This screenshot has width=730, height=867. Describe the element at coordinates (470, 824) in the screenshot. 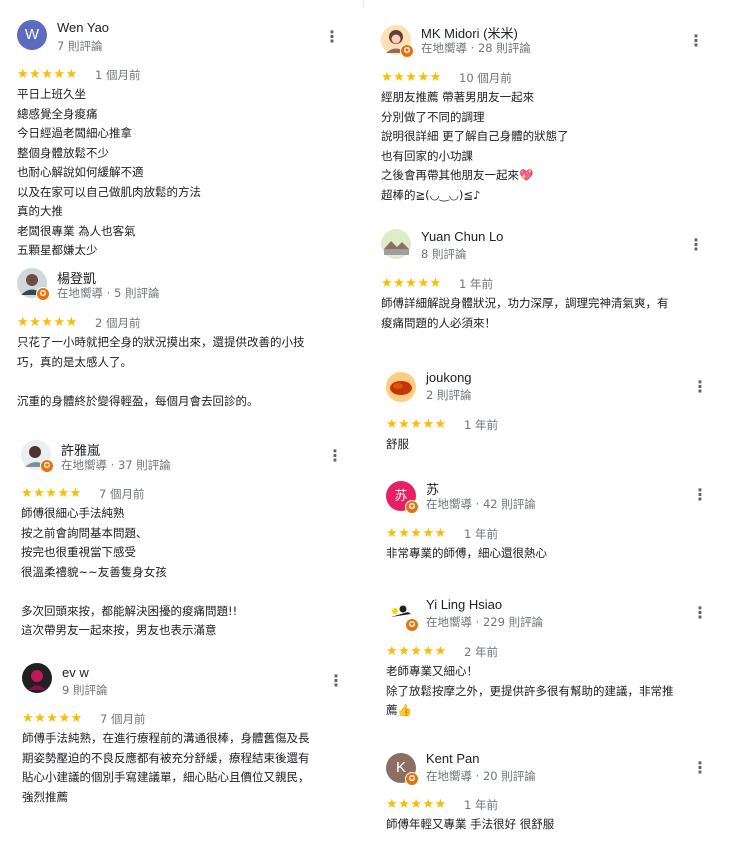

I see `review-text: 師傅年輕又專業 手法很好 很舒服` at that location.